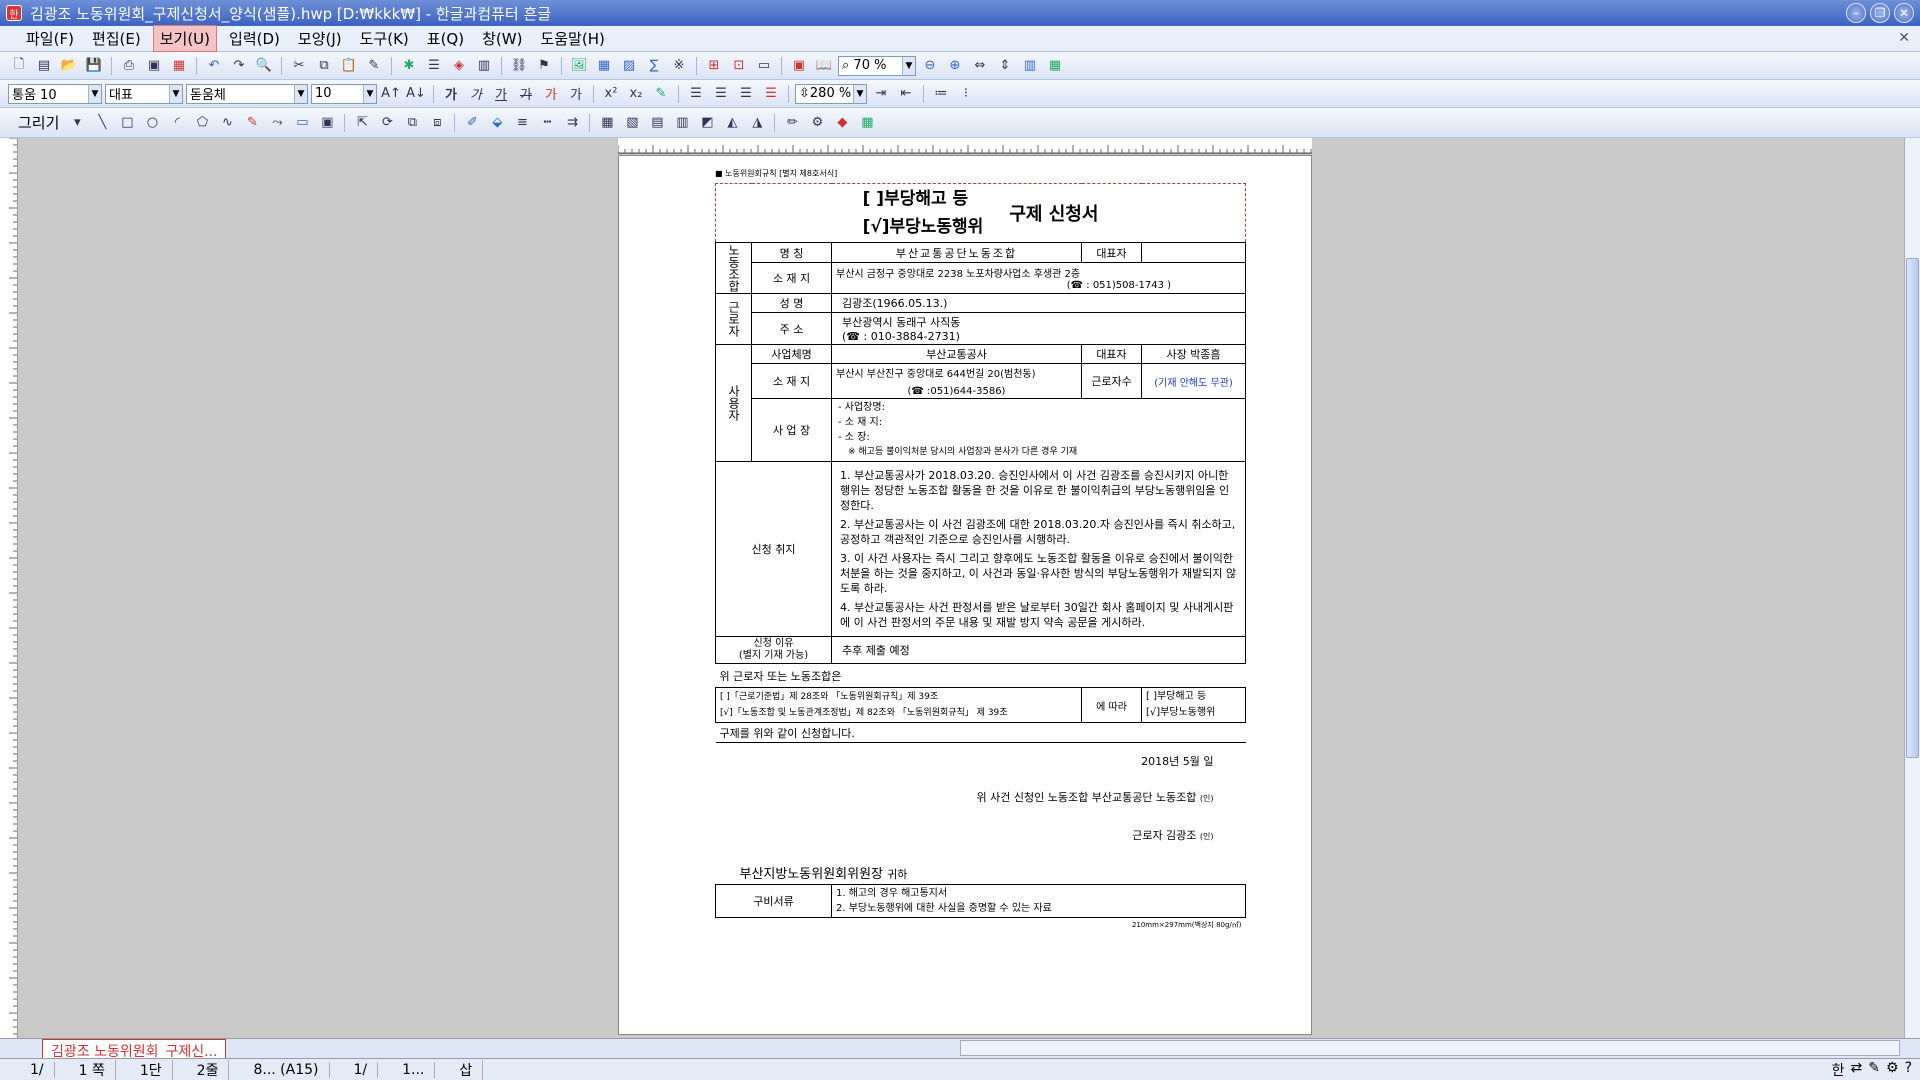 The height and width of the screenshot is (1080, 1920). What do you see at coordinates (792, 123) in the screenshot?
I see `edit-points-icon: ✏` at bounding box center [792, 123].